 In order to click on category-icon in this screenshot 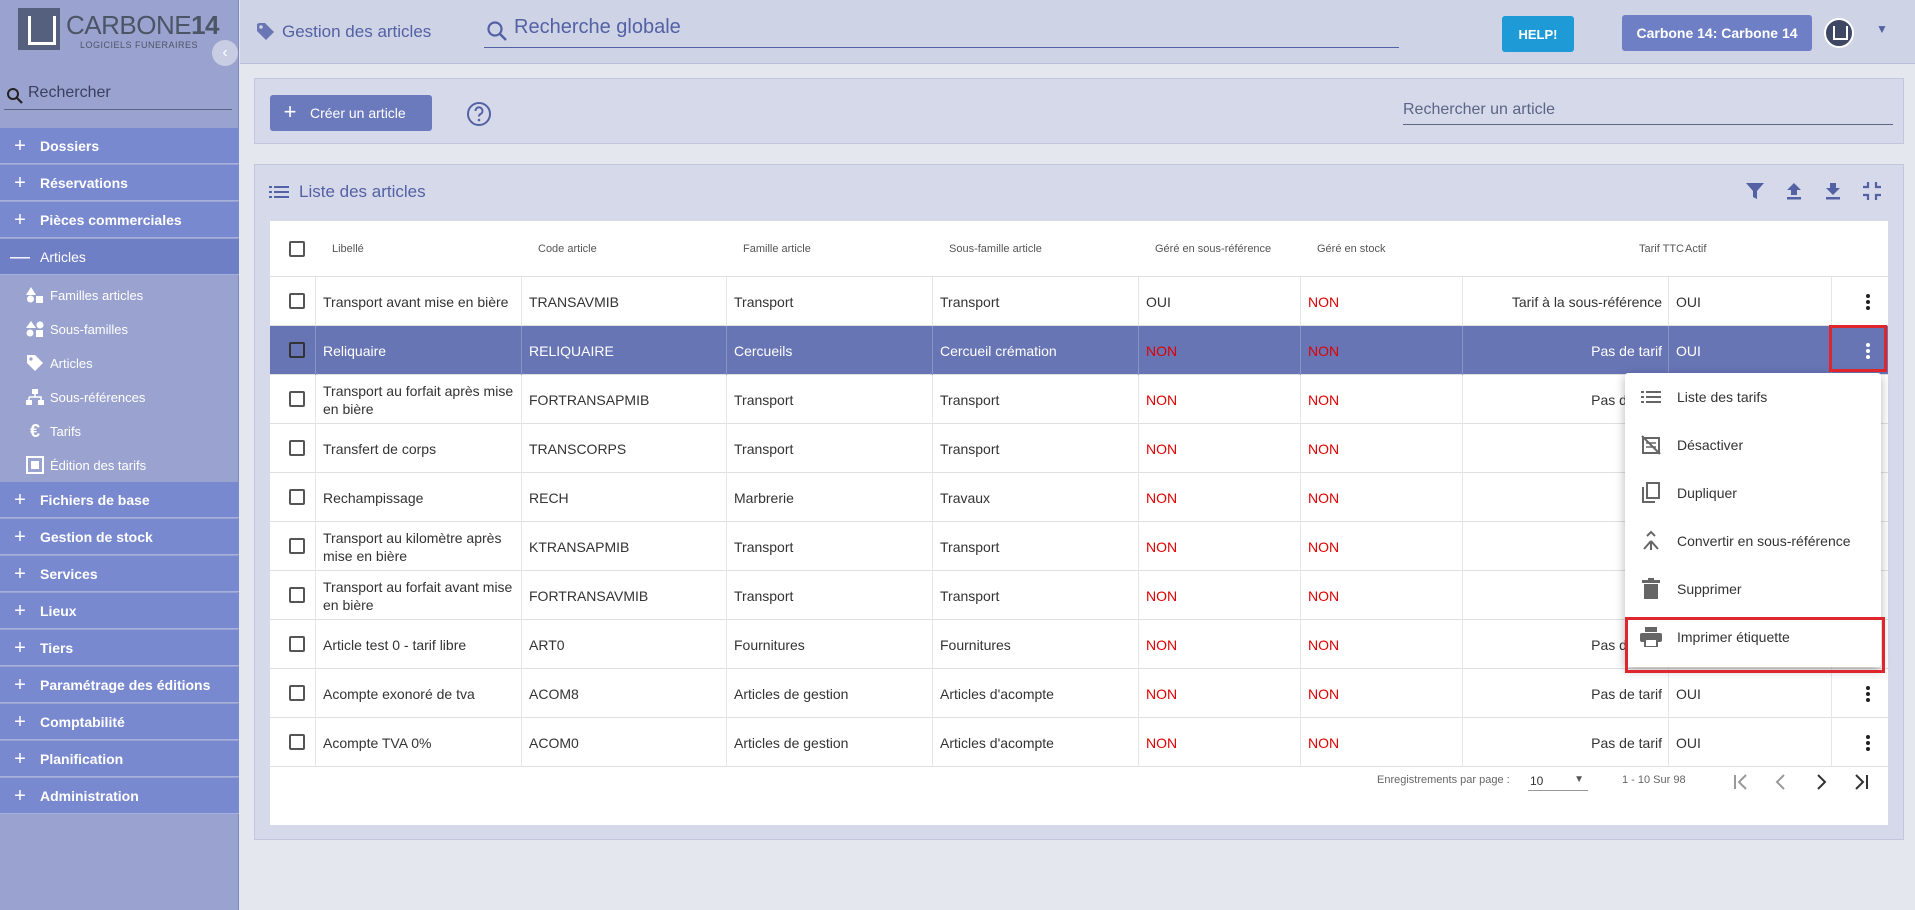, I will do `click(35, 329)`.